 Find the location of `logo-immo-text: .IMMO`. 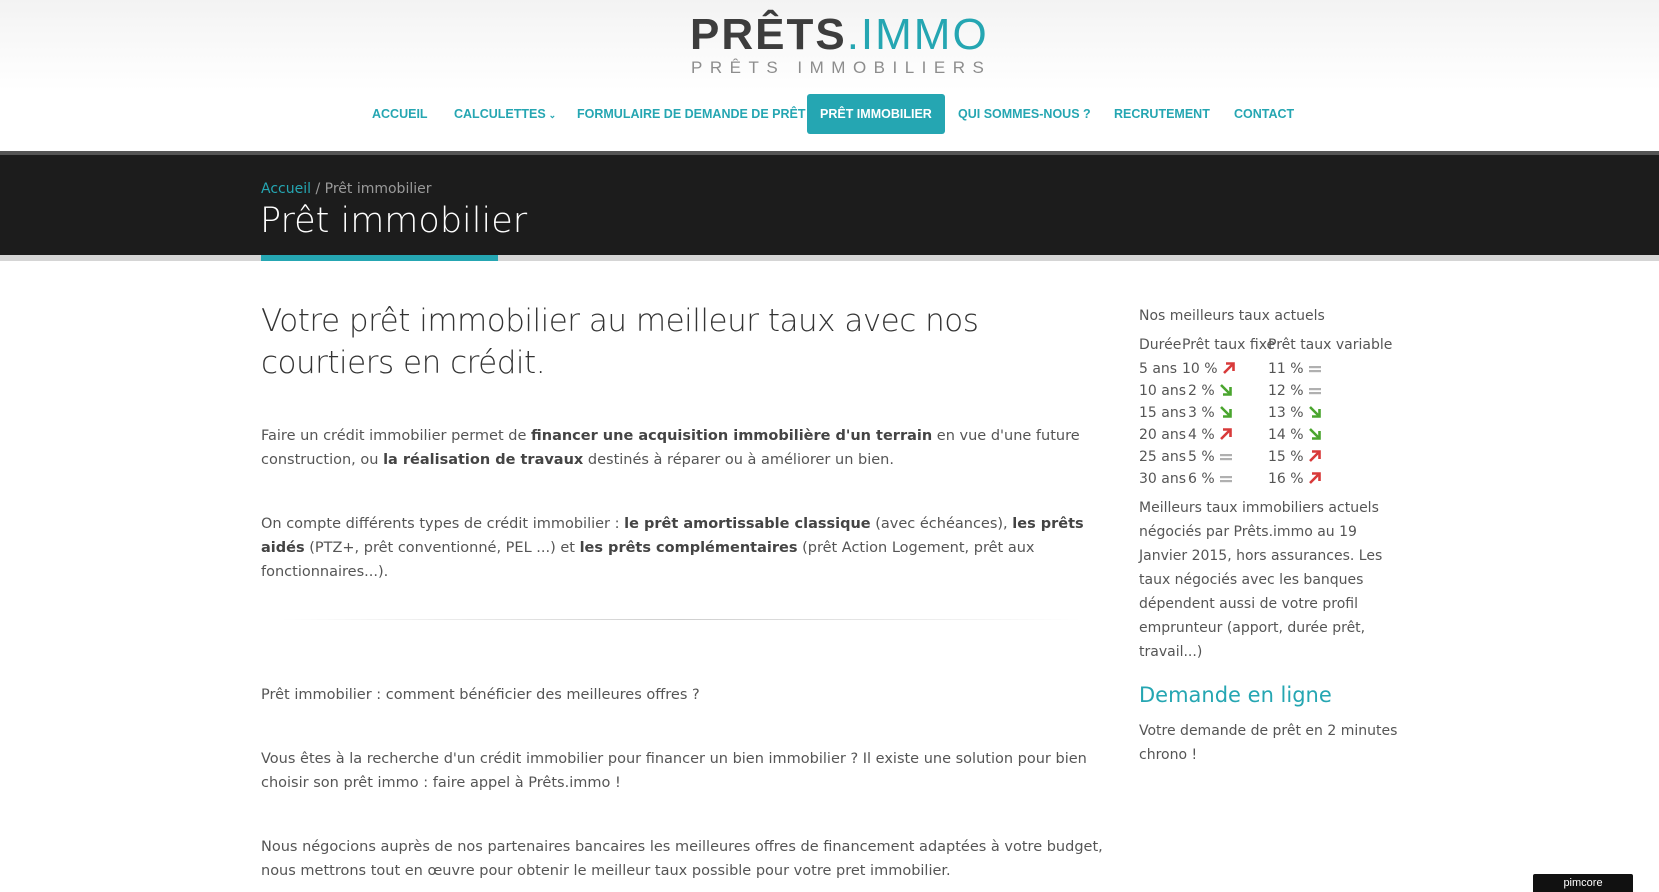

logo-immo-text: .IMMO is located at coordinates (917, 34).